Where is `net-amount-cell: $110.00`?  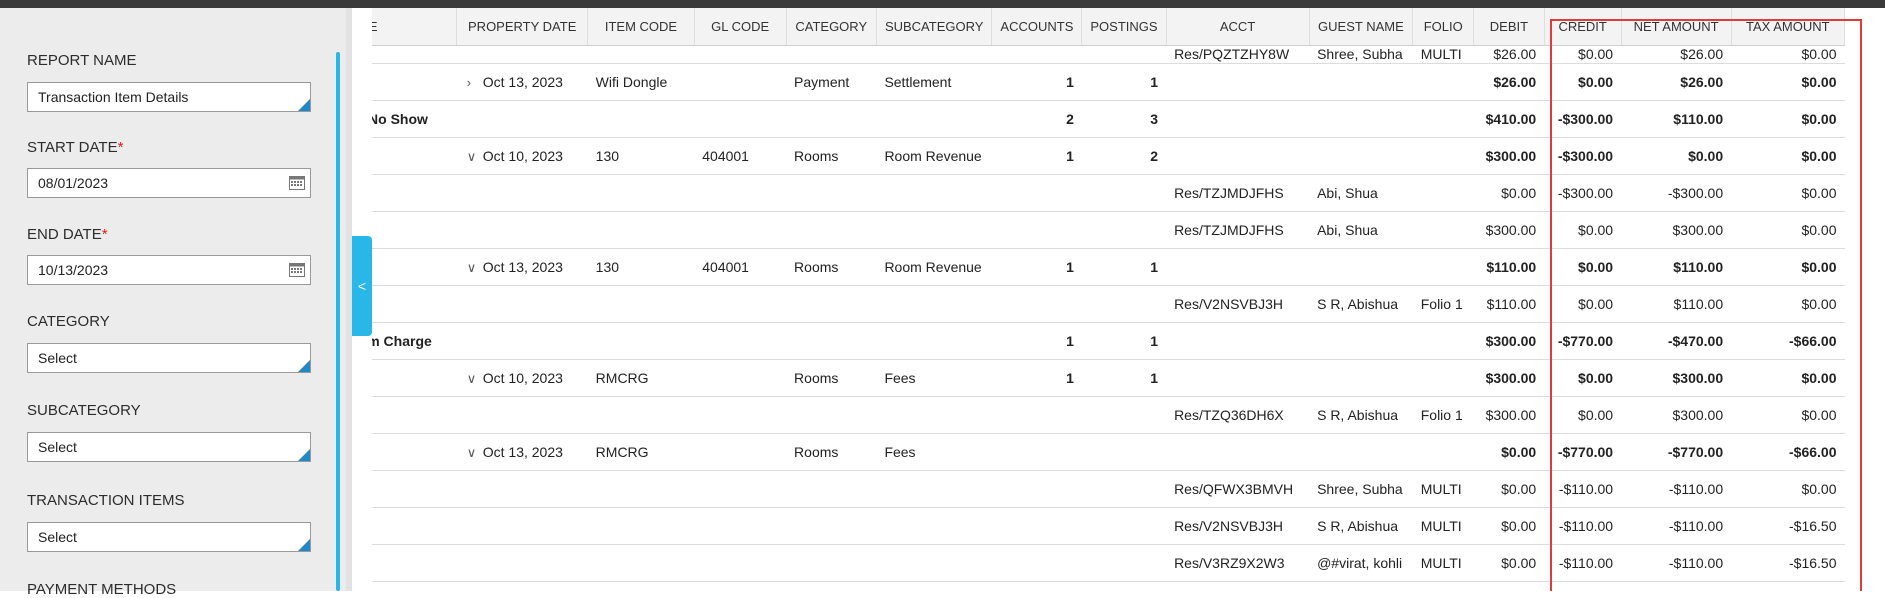
net-amount-cell: $110.00 is located at coordinates (1676, 267).